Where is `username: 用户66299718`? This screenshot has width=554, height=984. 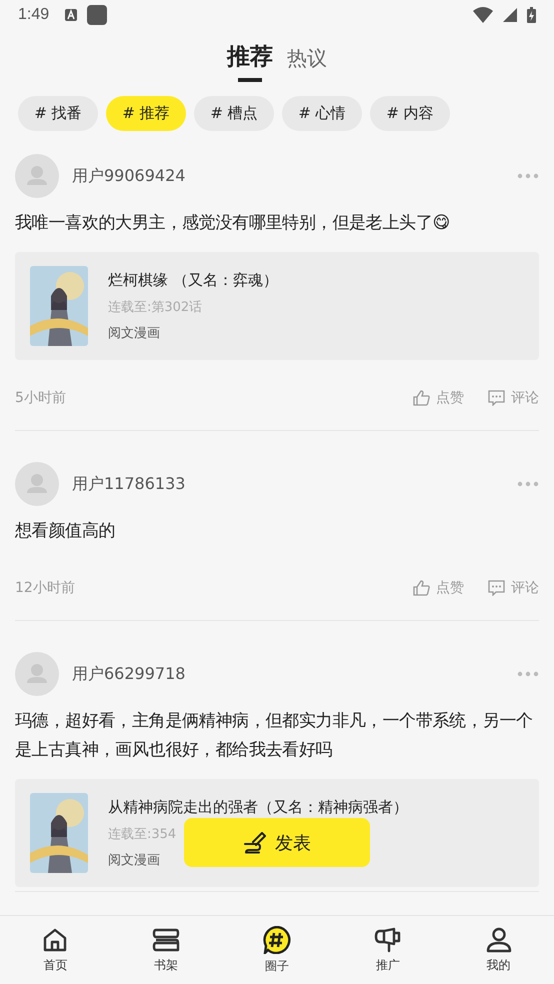 username: 用户66299718 is located at coordinates (129, 674).